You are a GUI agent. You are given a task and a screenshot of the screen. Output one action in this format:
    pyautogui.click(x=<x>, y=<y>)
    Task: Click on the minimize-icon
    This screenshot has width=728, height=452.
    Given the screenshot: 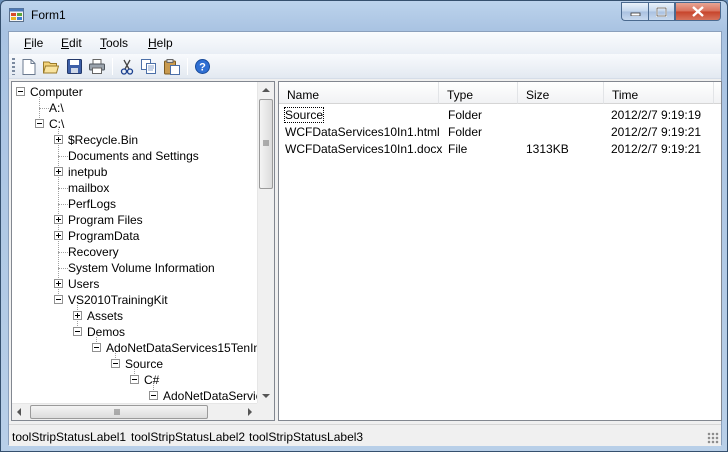 What is the action you would take?
    pyautogui.click(x=635, y=14)
    